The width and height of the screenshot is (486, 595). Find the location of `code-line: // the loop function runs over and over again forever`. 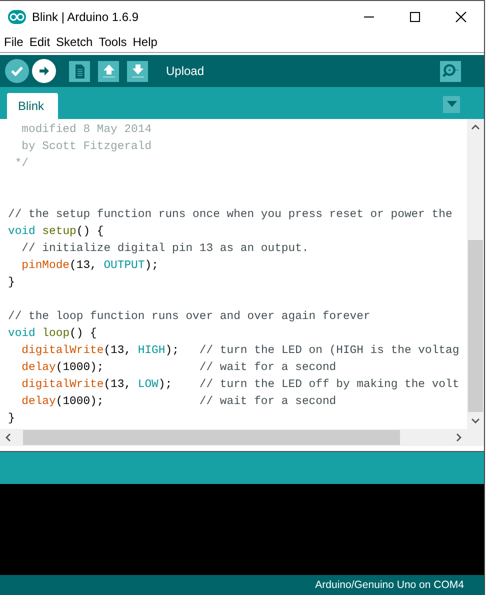

code-line: // the loop function runs over and over again forever is located at coordinates (190, 317).